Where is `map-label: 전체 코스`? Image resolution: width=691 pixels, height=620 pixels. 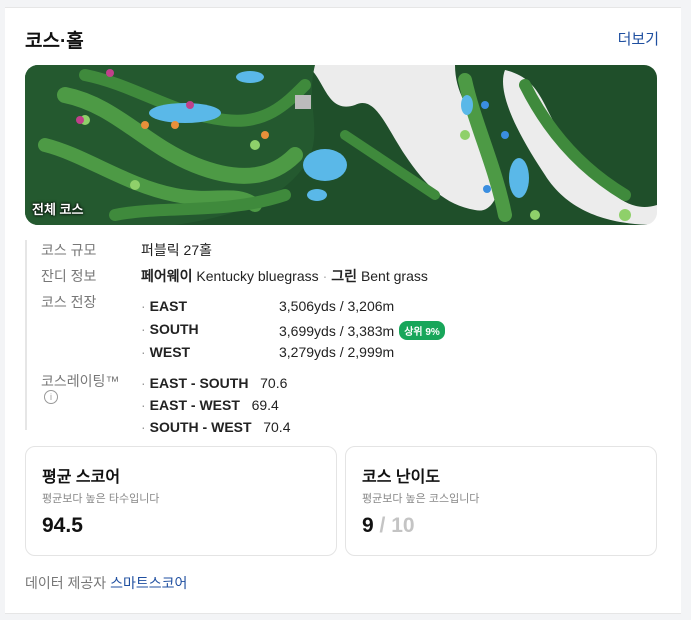
map-label: 전체 코스 is located at coordinates (58, 209).